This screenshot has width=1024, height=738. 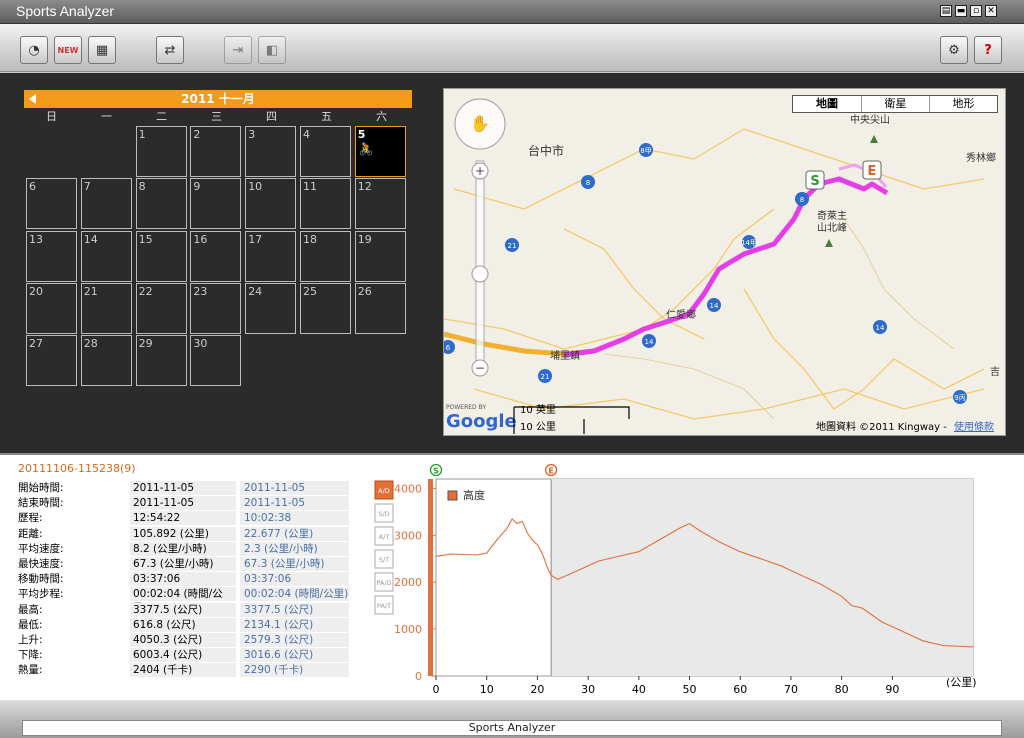 What do you see at coordinates (294, 518) in the screenshot?
I see `stat-selection-value: 10:02:38` at bounding box center [294, 518].